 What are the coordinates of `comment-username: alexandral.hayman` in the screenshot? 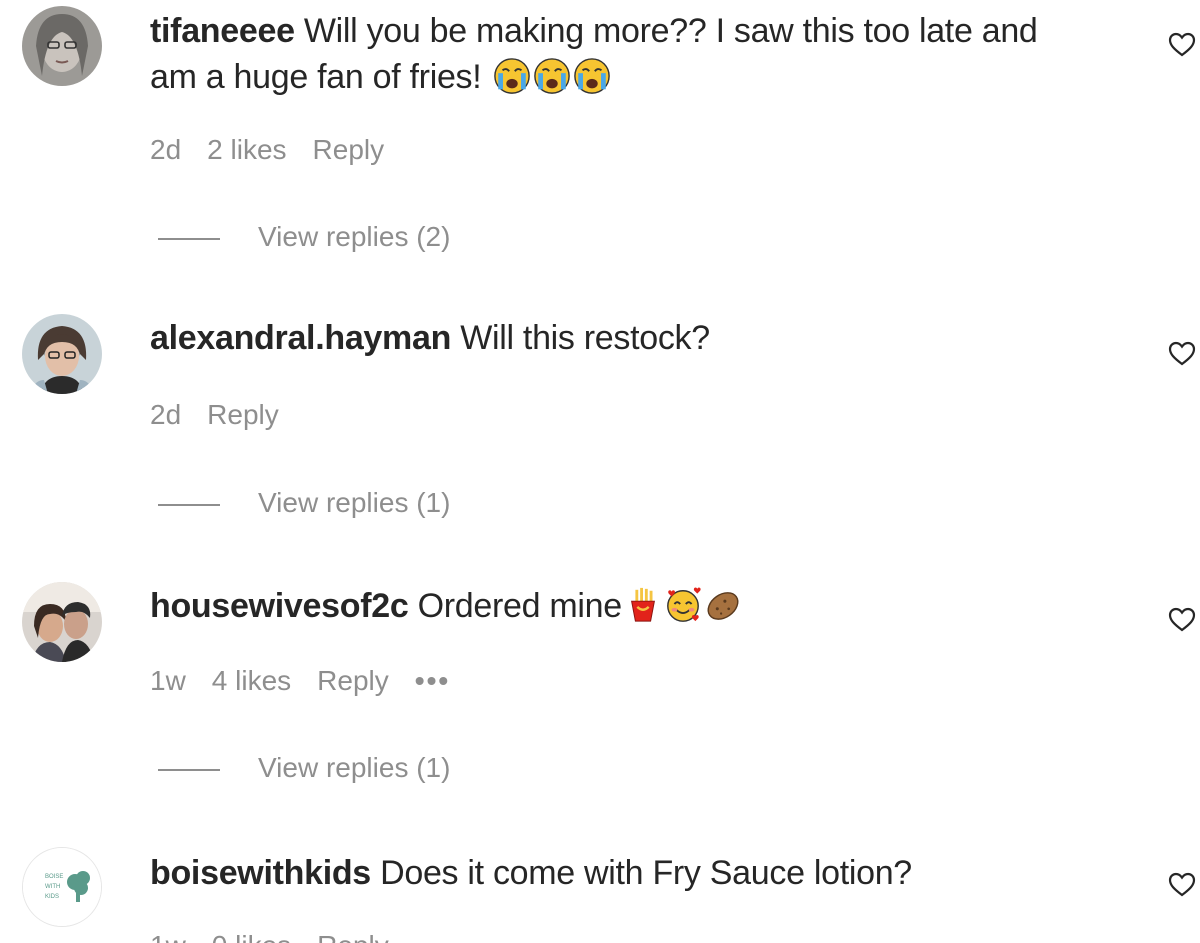 It's located at (300, 338).